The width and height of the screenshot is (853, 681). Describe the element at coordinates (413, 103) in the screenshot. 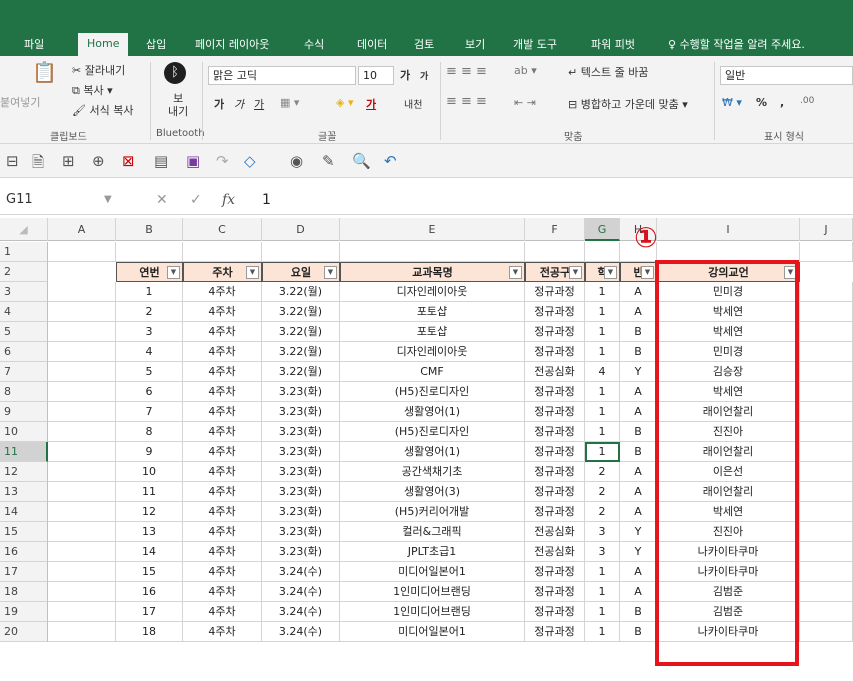

I see `phonetic-button: 내천` at that location.